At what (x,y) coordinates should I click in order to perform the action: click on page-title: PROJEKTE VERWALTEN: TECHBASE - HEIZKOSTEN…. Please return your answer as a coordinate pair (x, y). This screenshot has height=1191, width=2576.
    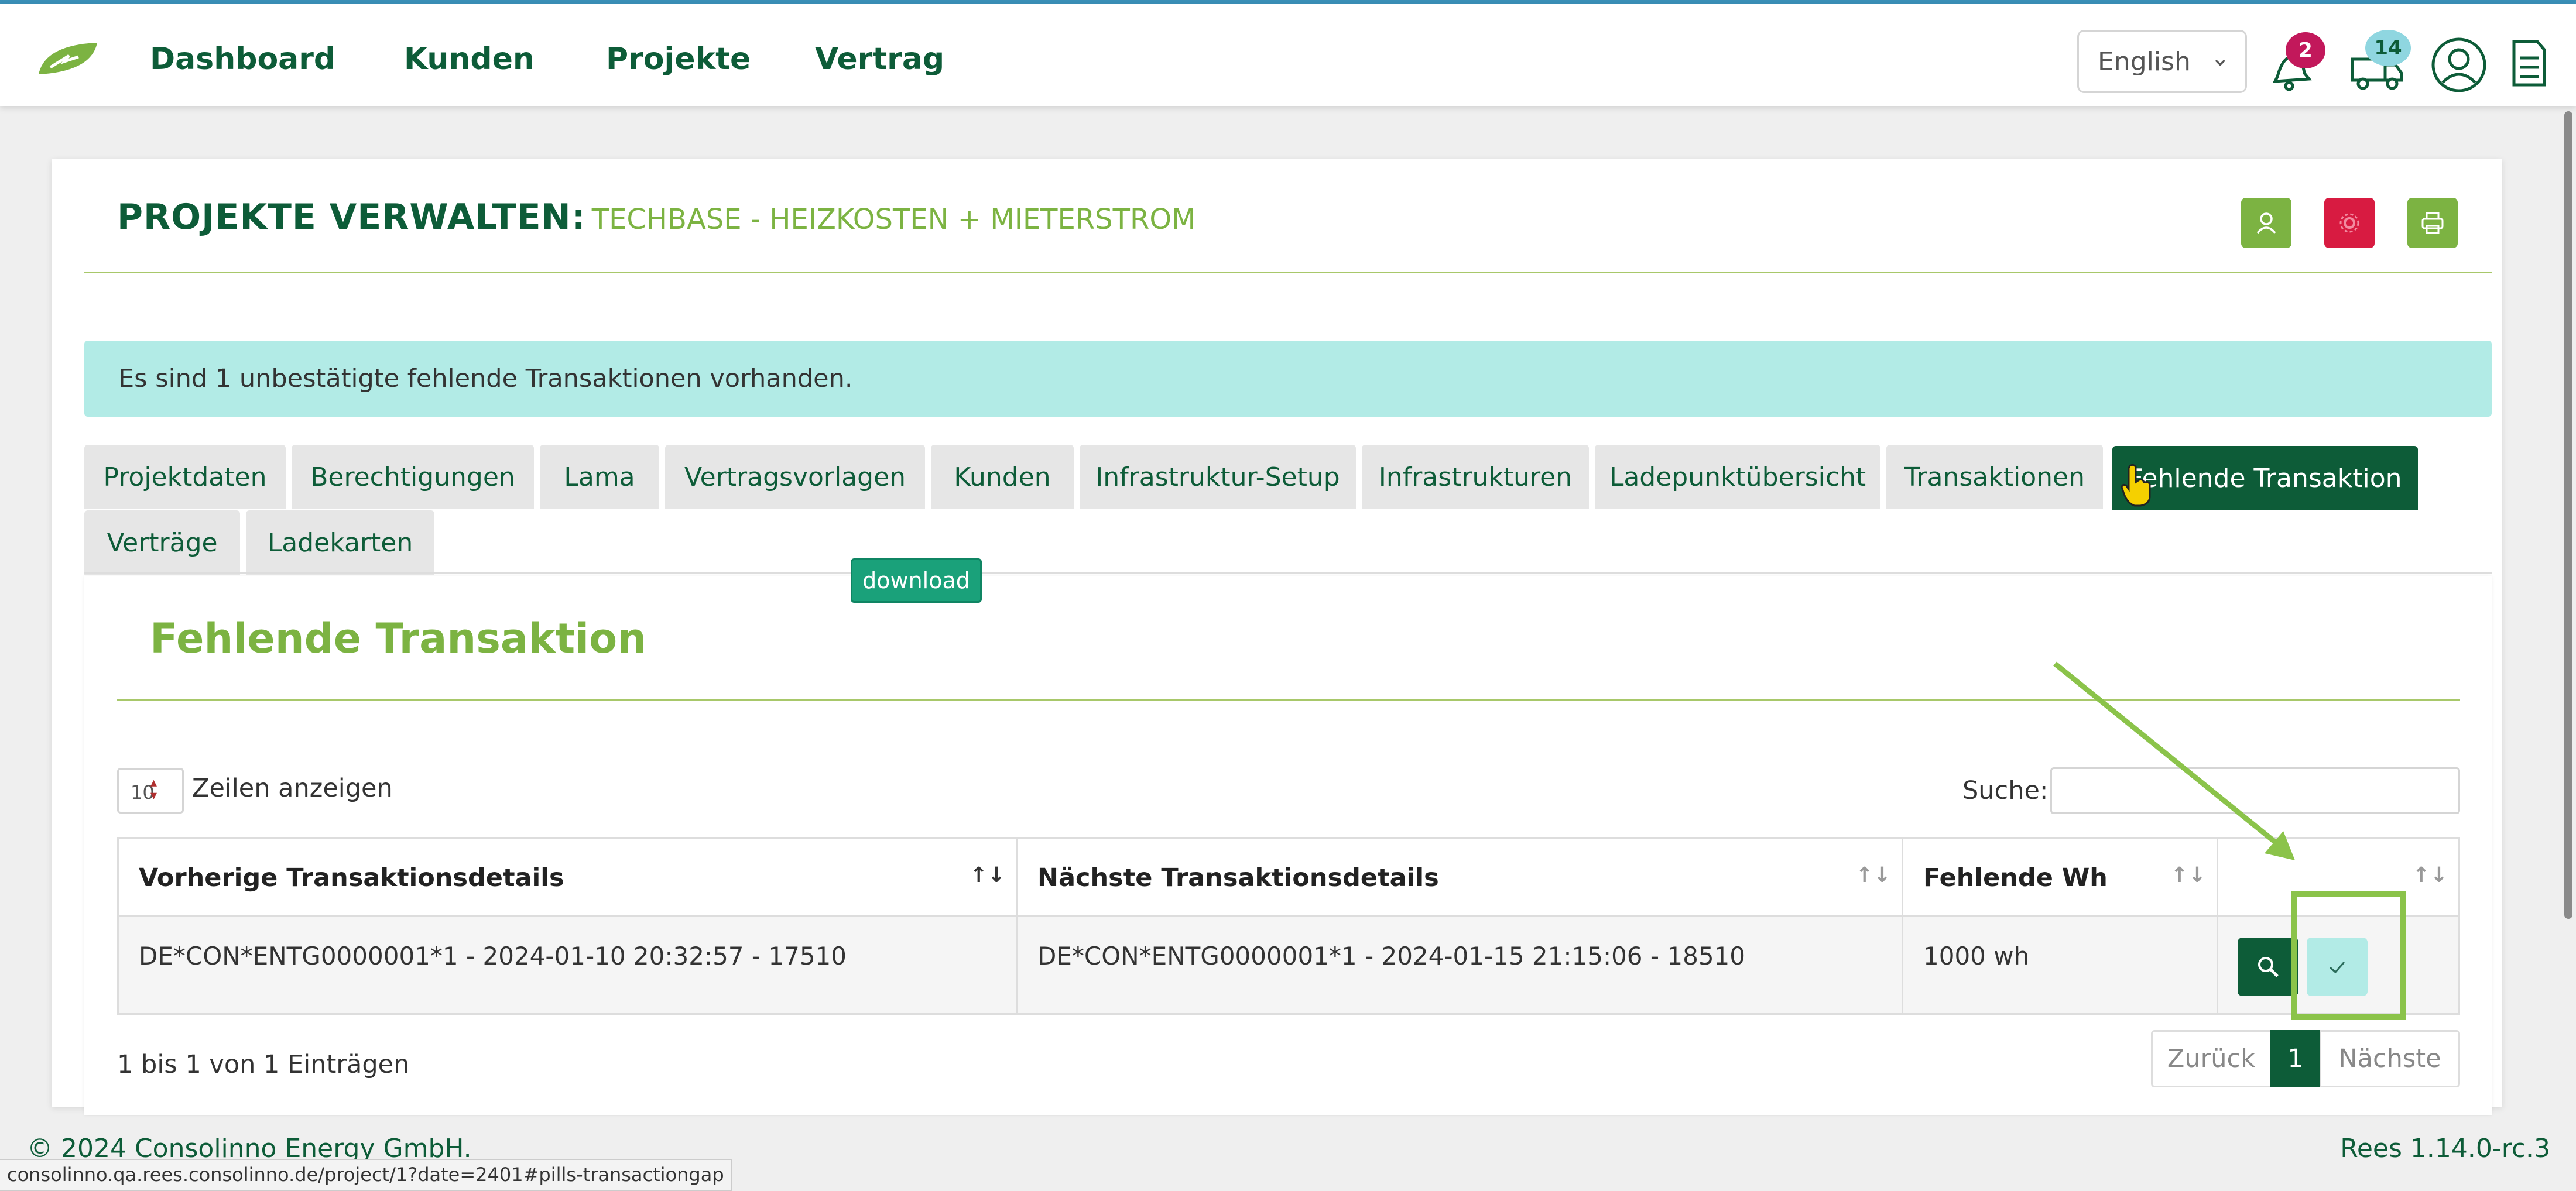
    Looking at the image, I should click on (656, 217).